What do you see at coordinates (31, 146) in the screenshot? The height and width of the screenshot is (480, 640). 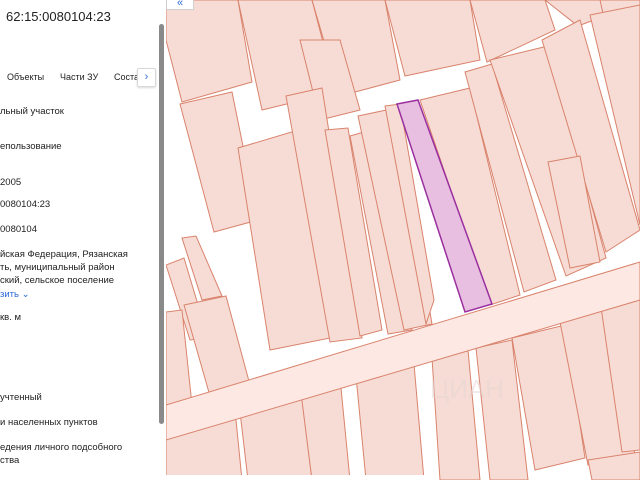 I see `field-category: епользование` at bounding box center [31, 146].